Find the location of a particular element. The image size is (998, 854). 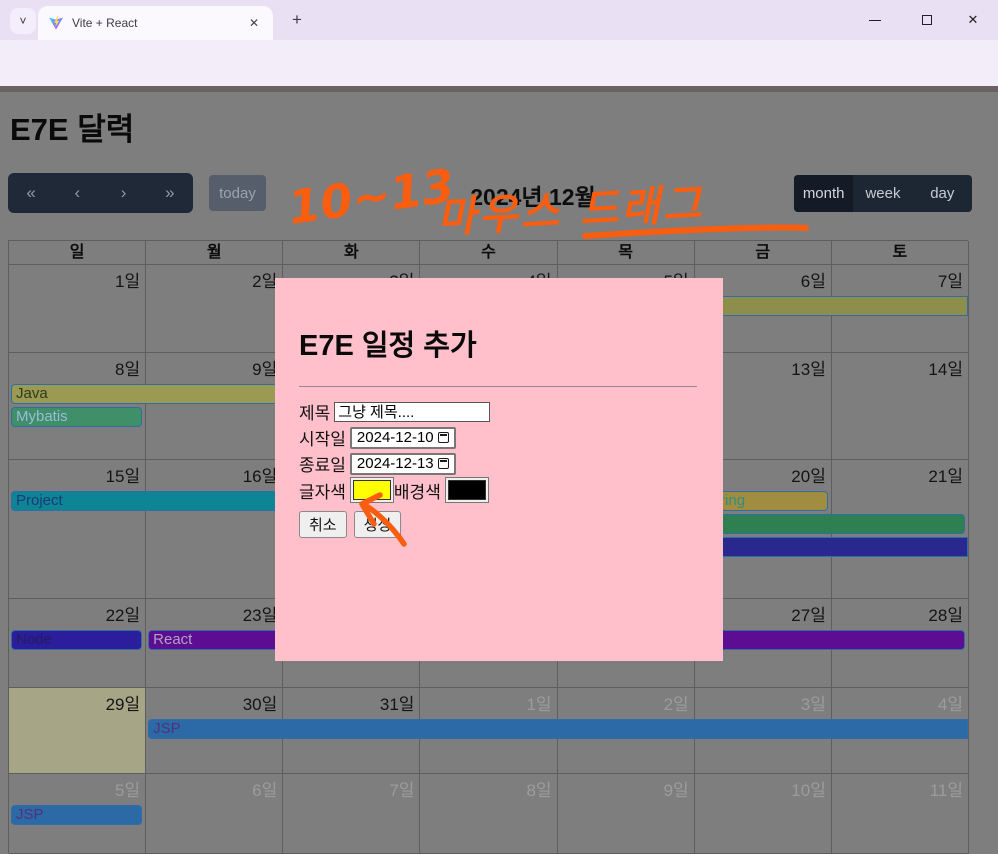

window-close-button: ✕ is located at coordinates (973, 20).